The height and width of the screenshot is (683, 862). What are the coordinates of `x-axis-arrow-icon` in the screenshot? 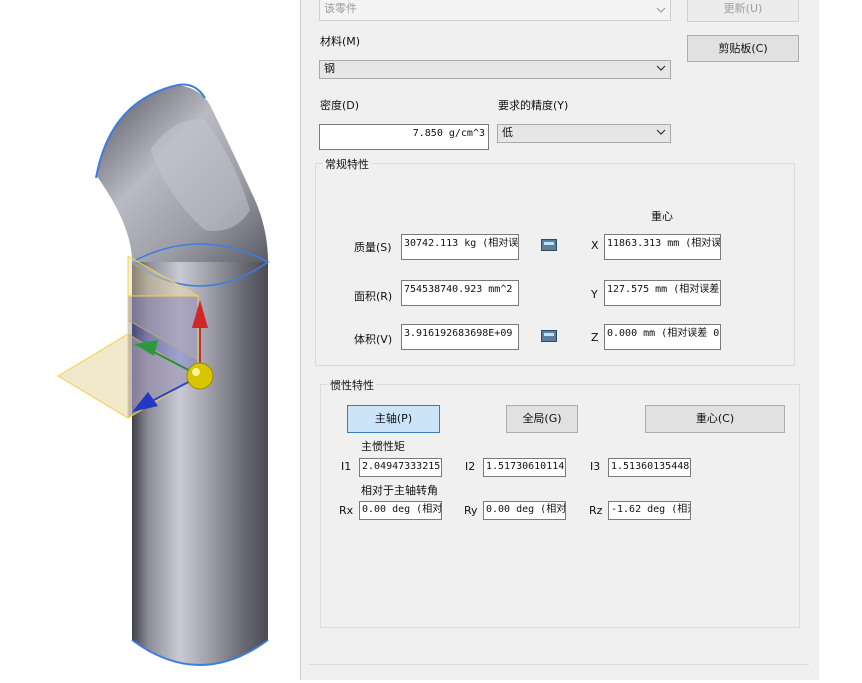 It's located at (145, 402).